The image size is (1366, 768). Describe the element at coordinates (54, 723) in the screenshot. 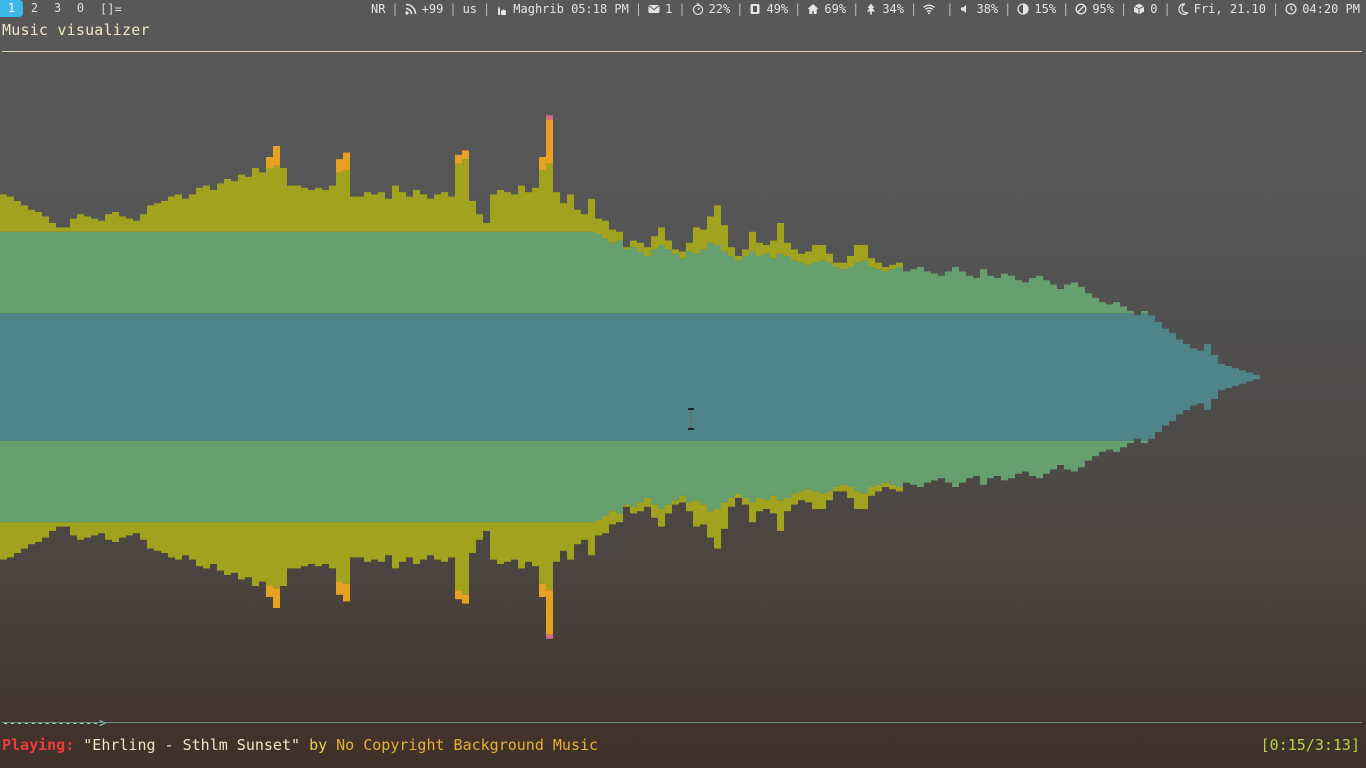

I see `playback-progress: -------------->` at that location.